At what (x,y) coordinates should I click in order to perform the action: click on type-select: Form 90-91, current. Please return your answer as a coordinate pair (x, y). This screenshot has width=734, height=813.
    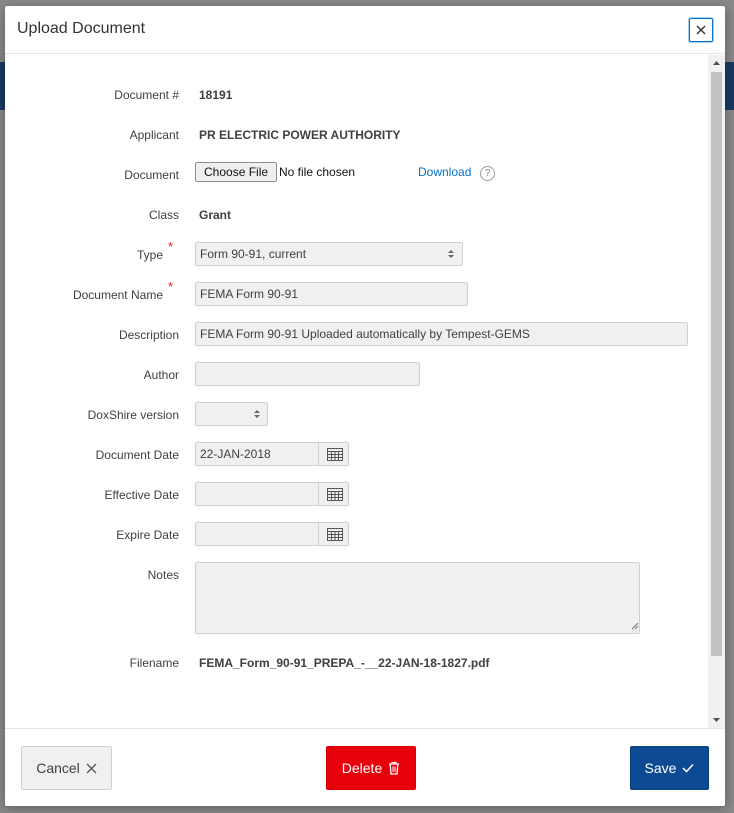
    Looking at the image, I should click on (329, 254).